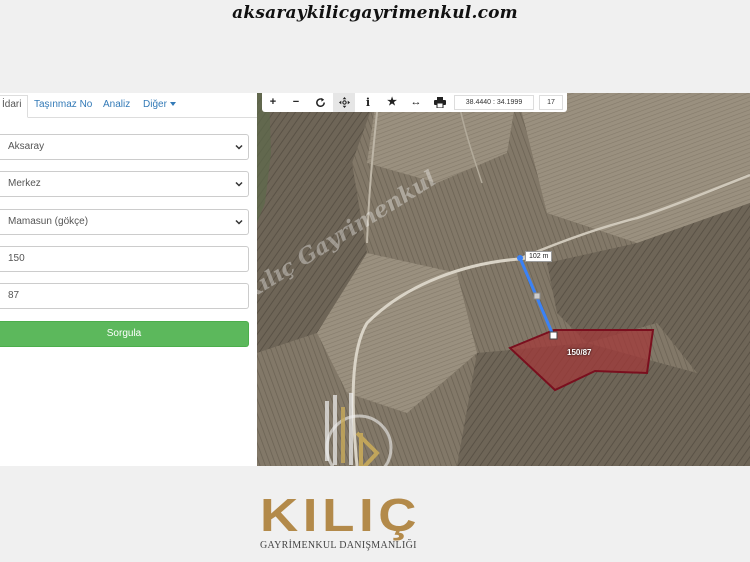 Image resolution: width=750 pixels, height=562 pixels. What do you see at coordinates (14, 106) in the screenshot?
I see `tab-idari: İdari` at bounding box center [14, 106].